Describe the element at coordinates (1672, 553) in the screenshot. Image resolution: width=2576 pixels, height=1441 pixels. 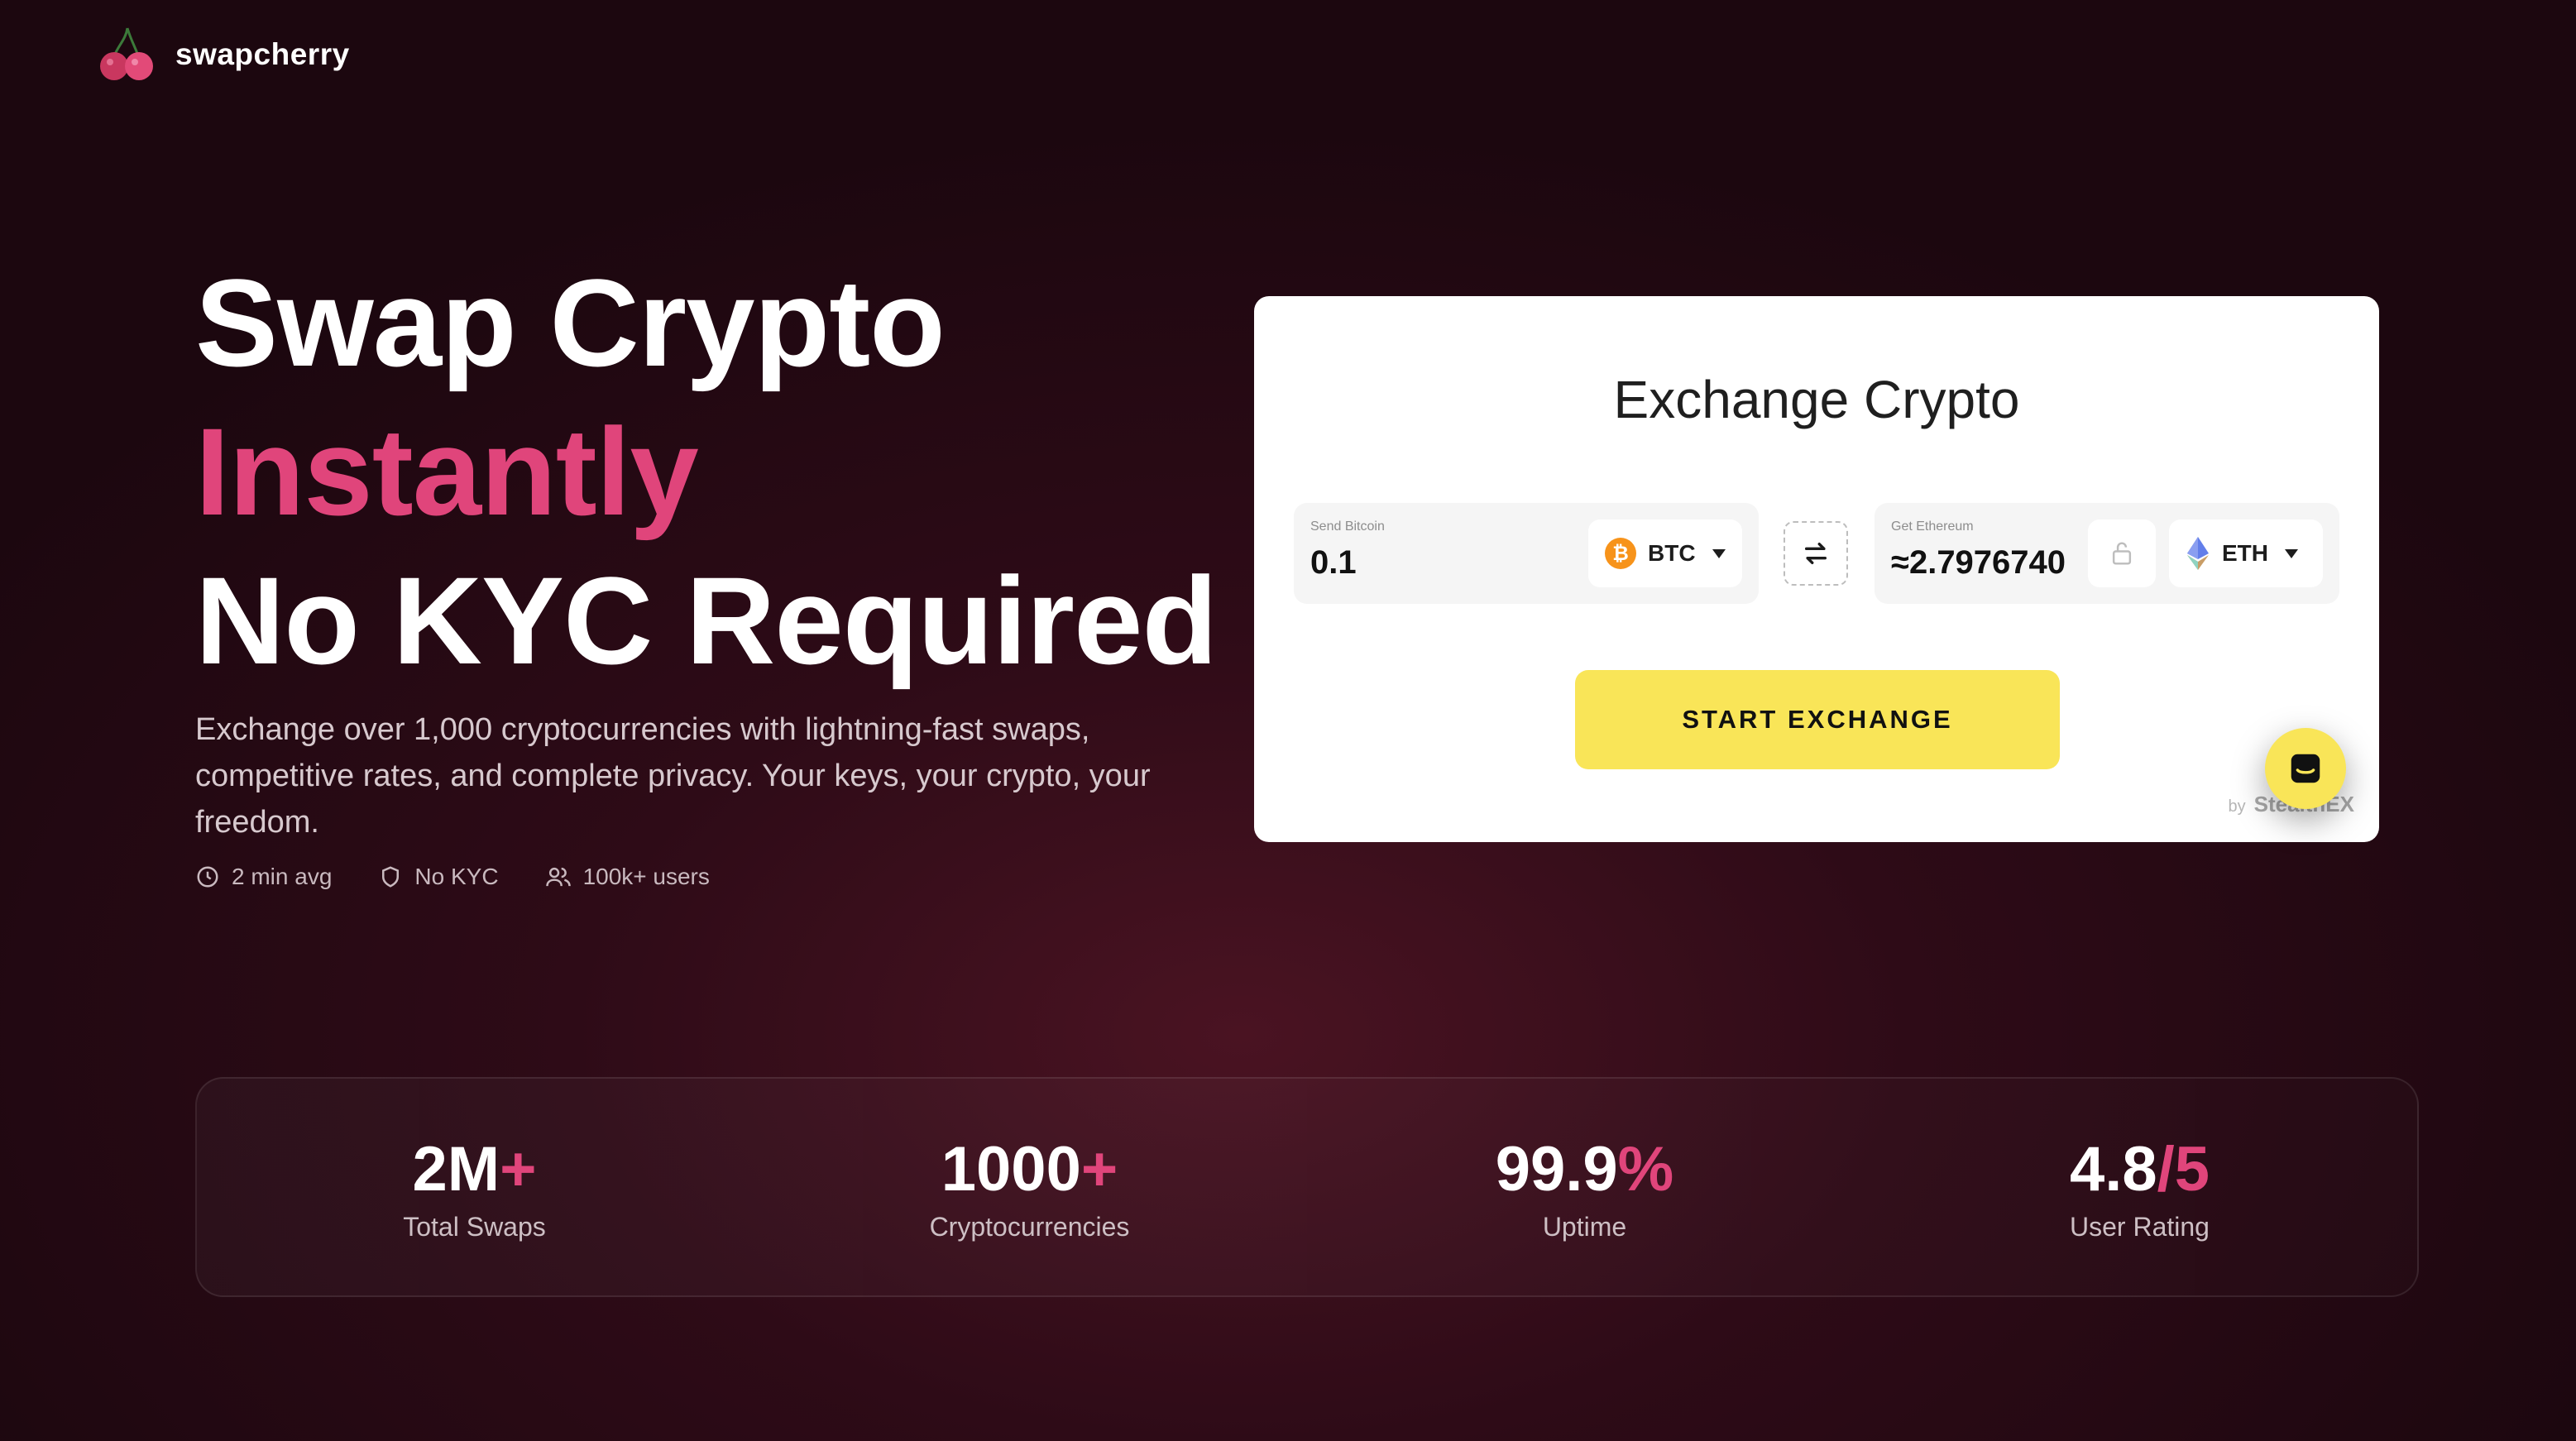
I see `send-coin-label: BTC` at that location.